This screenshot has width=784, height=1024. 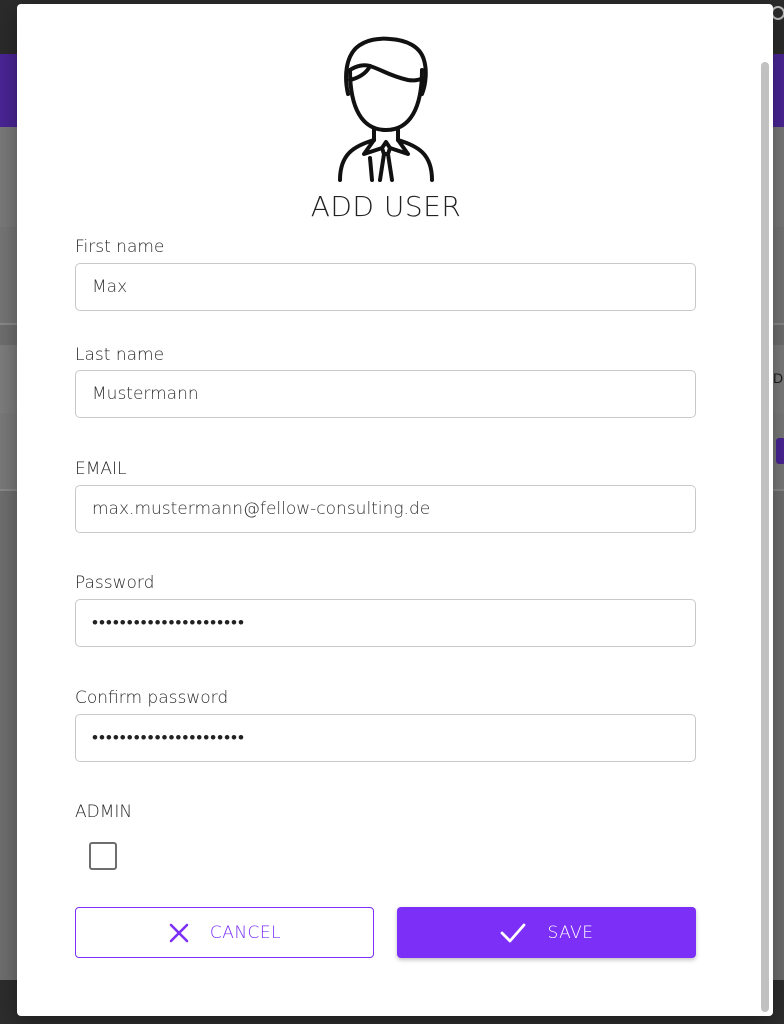 What do you see at coordinates (513, 932) in the screenshot?
I see `check-icon` at bounding box center [513, 932].